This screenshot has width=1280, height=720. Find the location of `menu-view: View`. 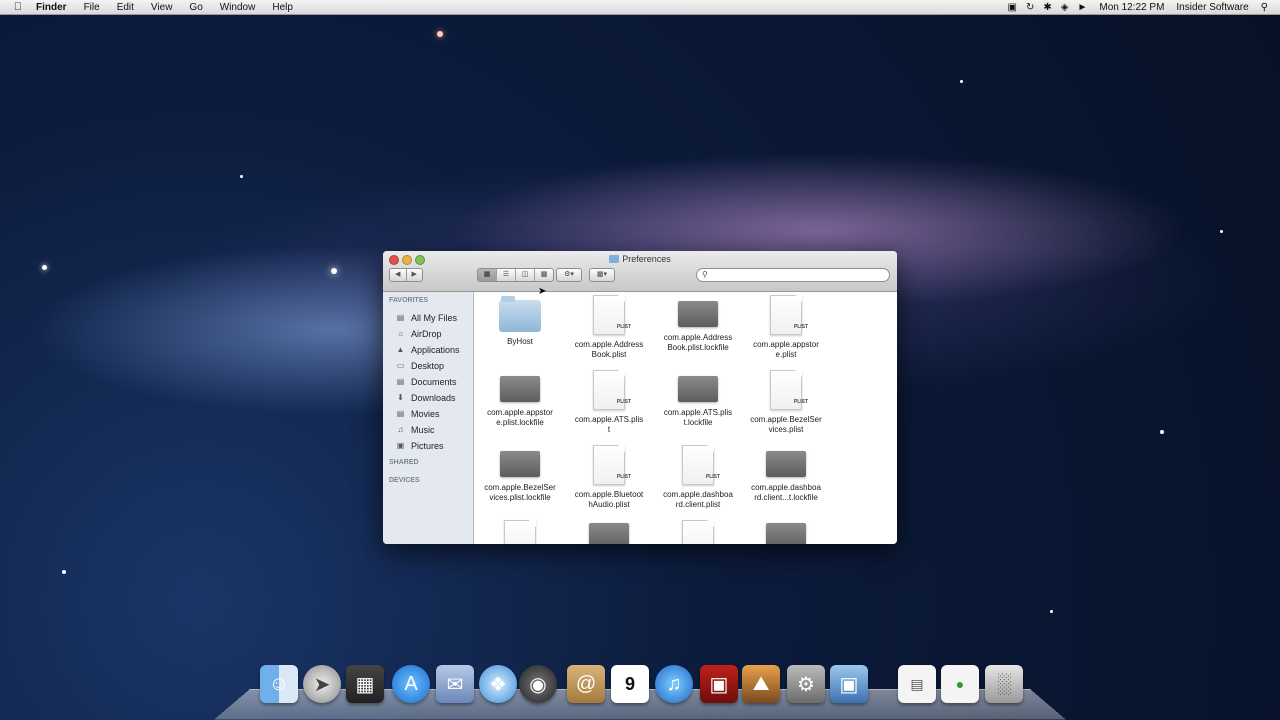

menu-view: View is located at coordinates (162, 7).